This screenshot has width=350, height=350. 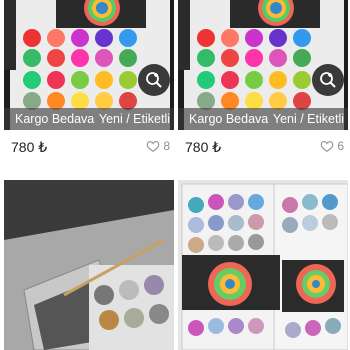 I want to click on like-button: 6, so click(x=332, y=146).